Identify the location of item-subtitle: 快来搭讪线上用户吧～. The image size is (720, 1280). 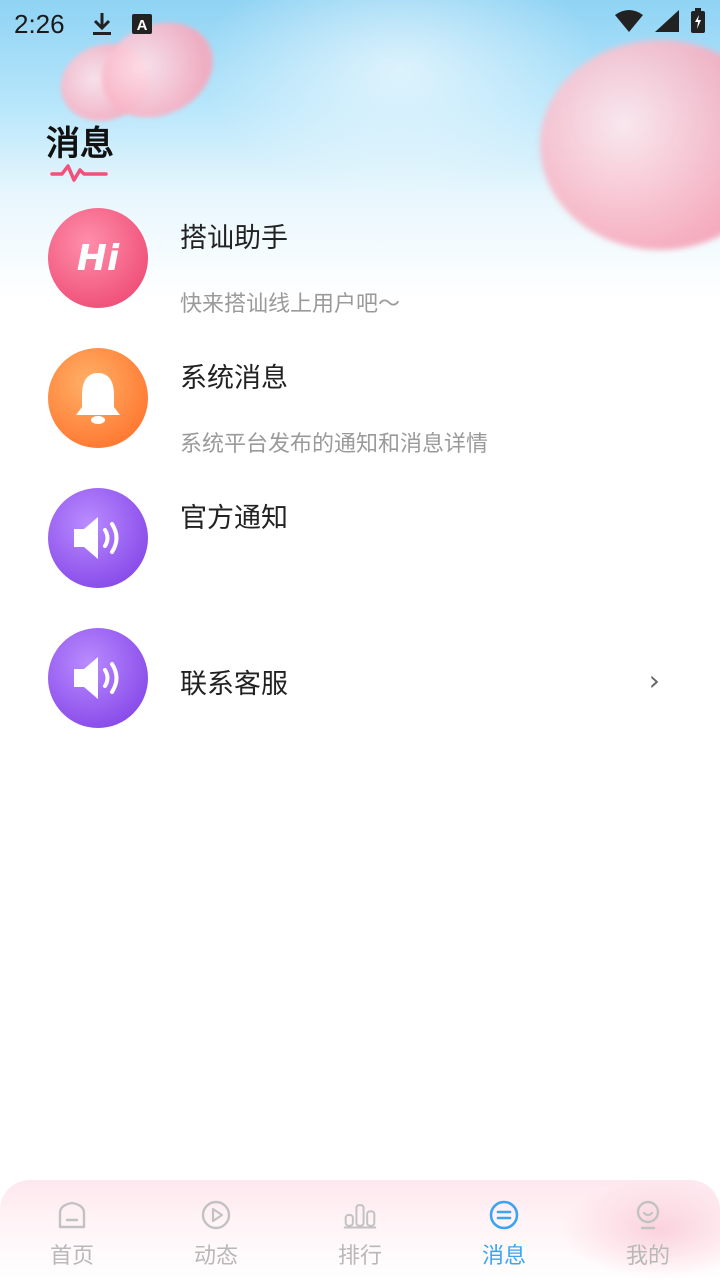
(290, 304).